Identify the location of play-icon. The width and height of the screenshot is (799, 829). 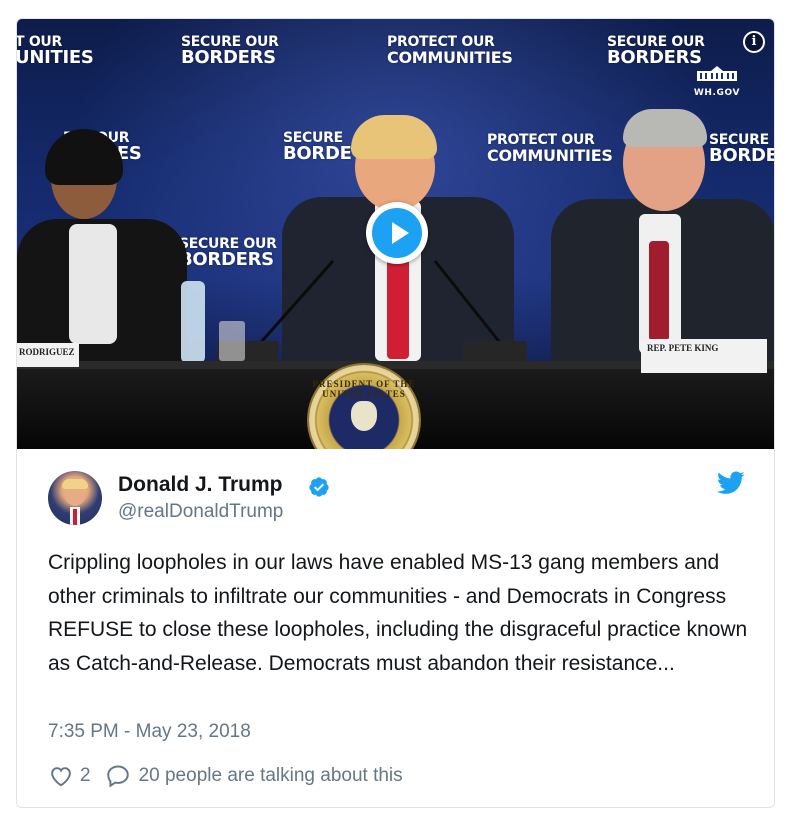
(397, 233).